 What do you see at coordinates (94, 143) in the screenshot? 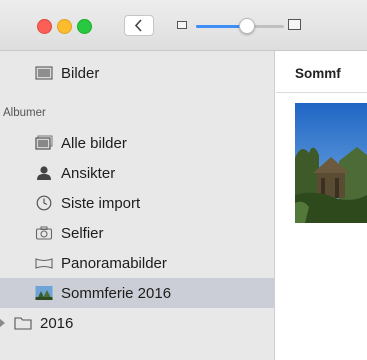
I see `sidebar-item-label: Alle bilder` at bounding box center [94, 143].